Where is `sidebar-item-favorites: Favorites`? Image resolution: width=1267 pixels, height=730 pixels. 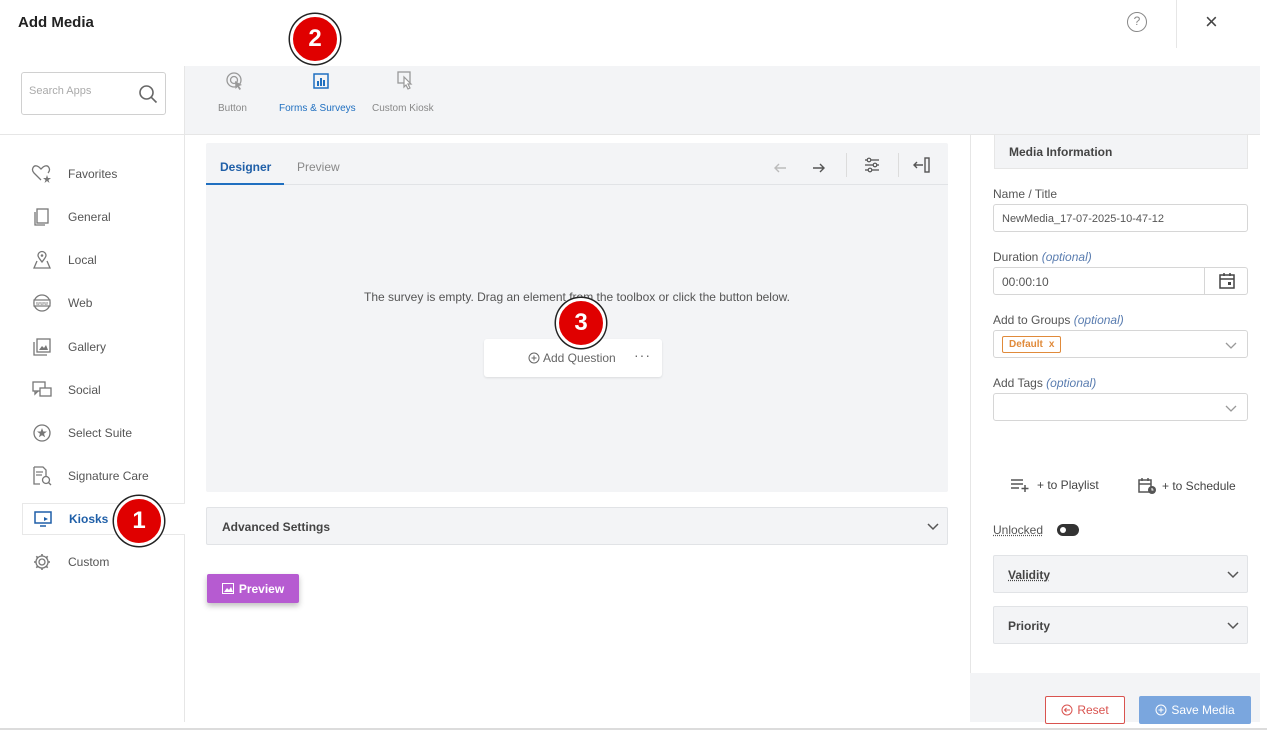
sidebar-item-favorites: Favorites is located at coordinates (103, 174).